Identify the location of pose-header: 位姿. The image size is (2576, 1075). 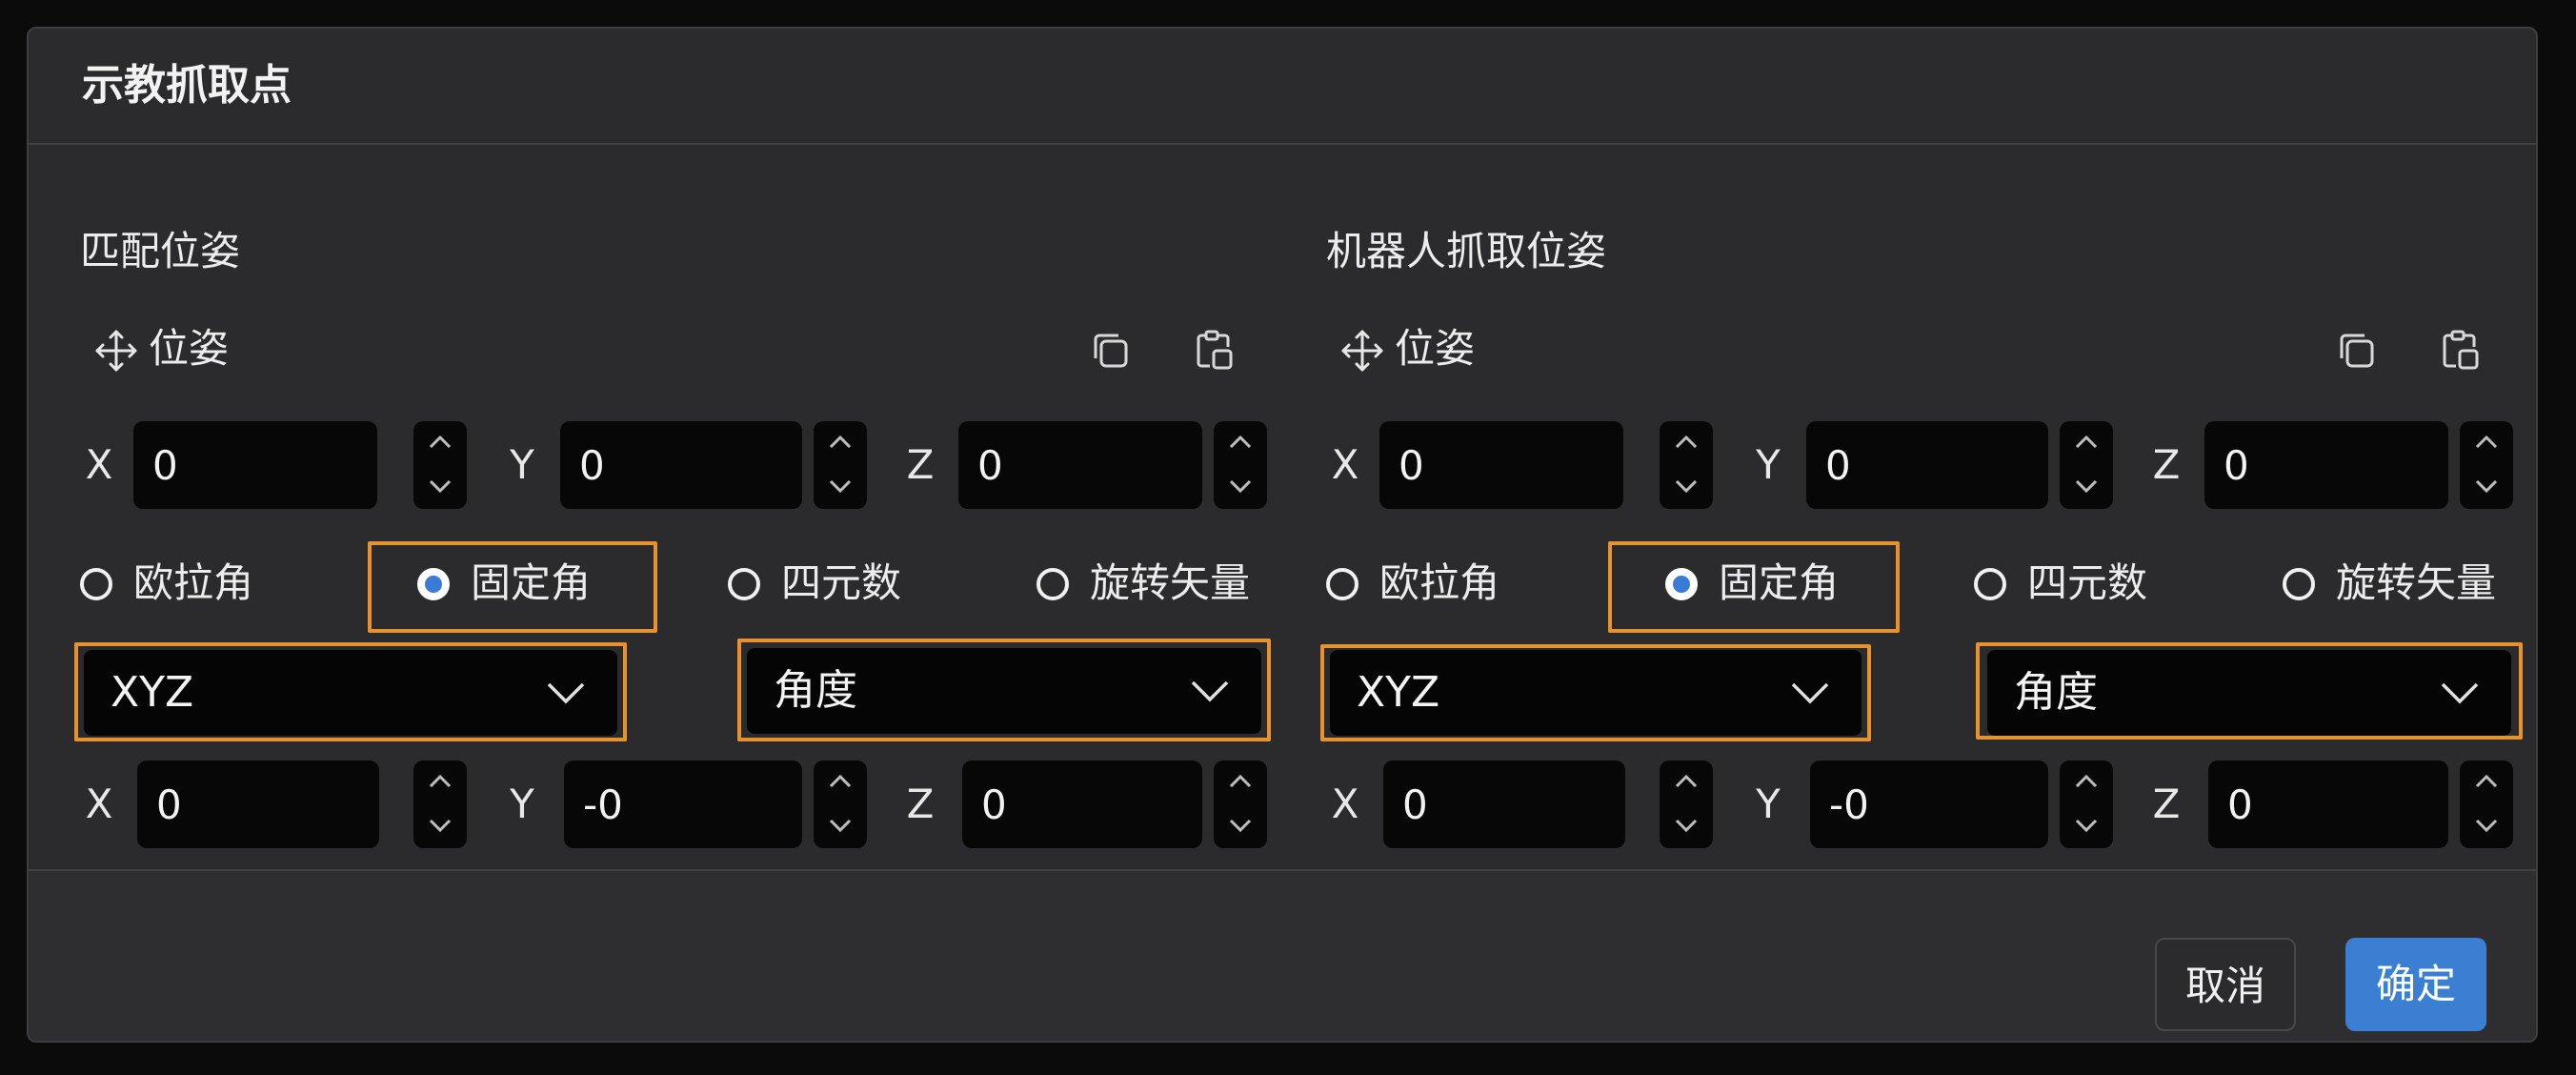
(674, 348).